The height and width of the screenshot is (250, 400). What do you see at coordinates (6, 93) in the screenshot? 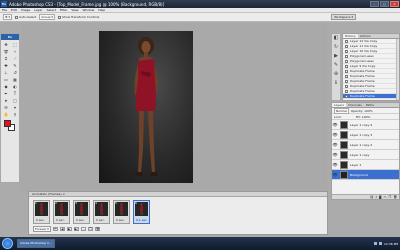
I see `pen-tool-icon: ✒` at bounding box center [6, 93].